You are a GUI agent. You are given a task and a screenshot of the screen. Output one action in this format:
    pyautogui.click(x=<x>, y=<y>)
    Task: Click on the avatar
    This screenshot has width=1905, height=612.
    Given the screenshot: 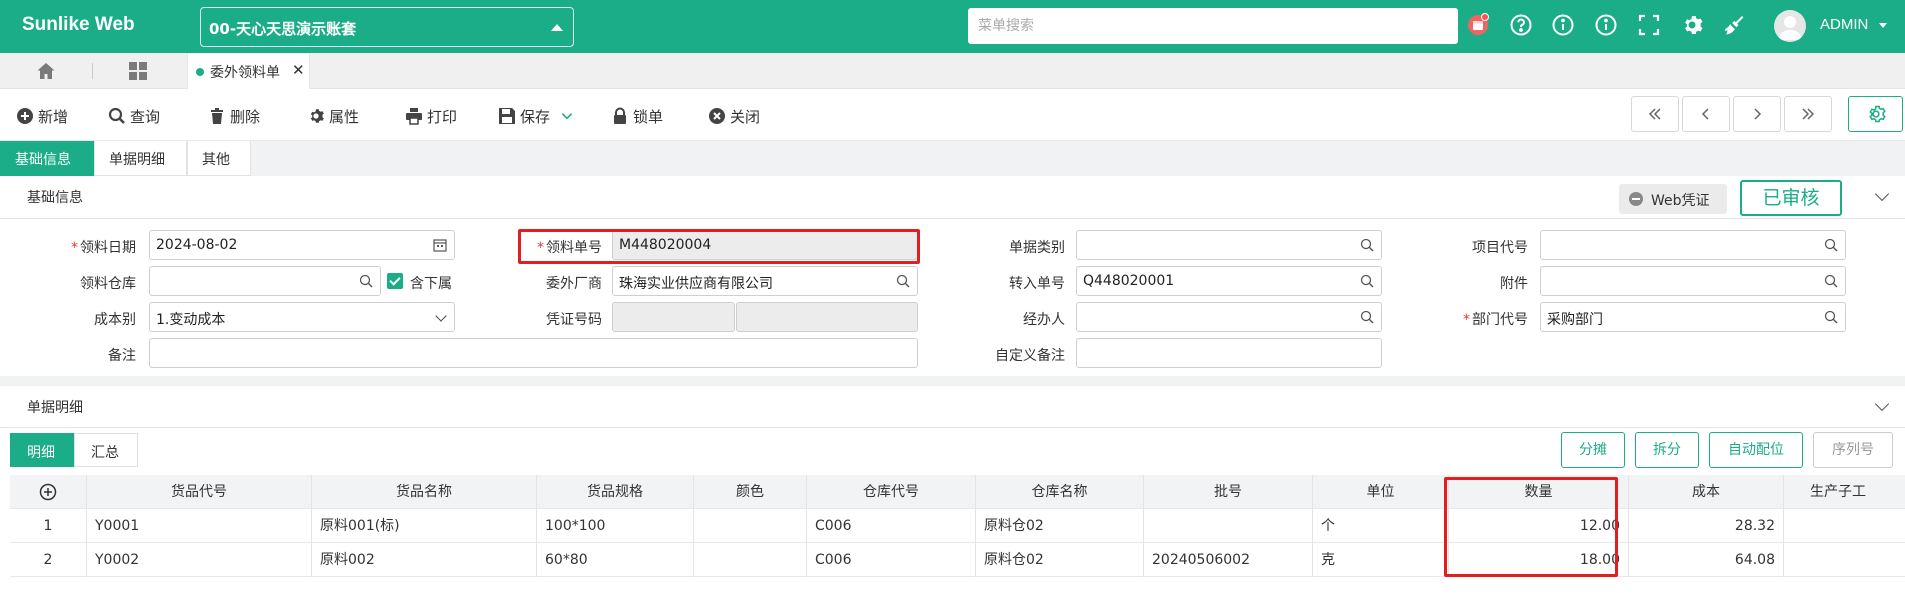 What is the action you would take?
    pyautogui.click(x=1790, y=26)
    